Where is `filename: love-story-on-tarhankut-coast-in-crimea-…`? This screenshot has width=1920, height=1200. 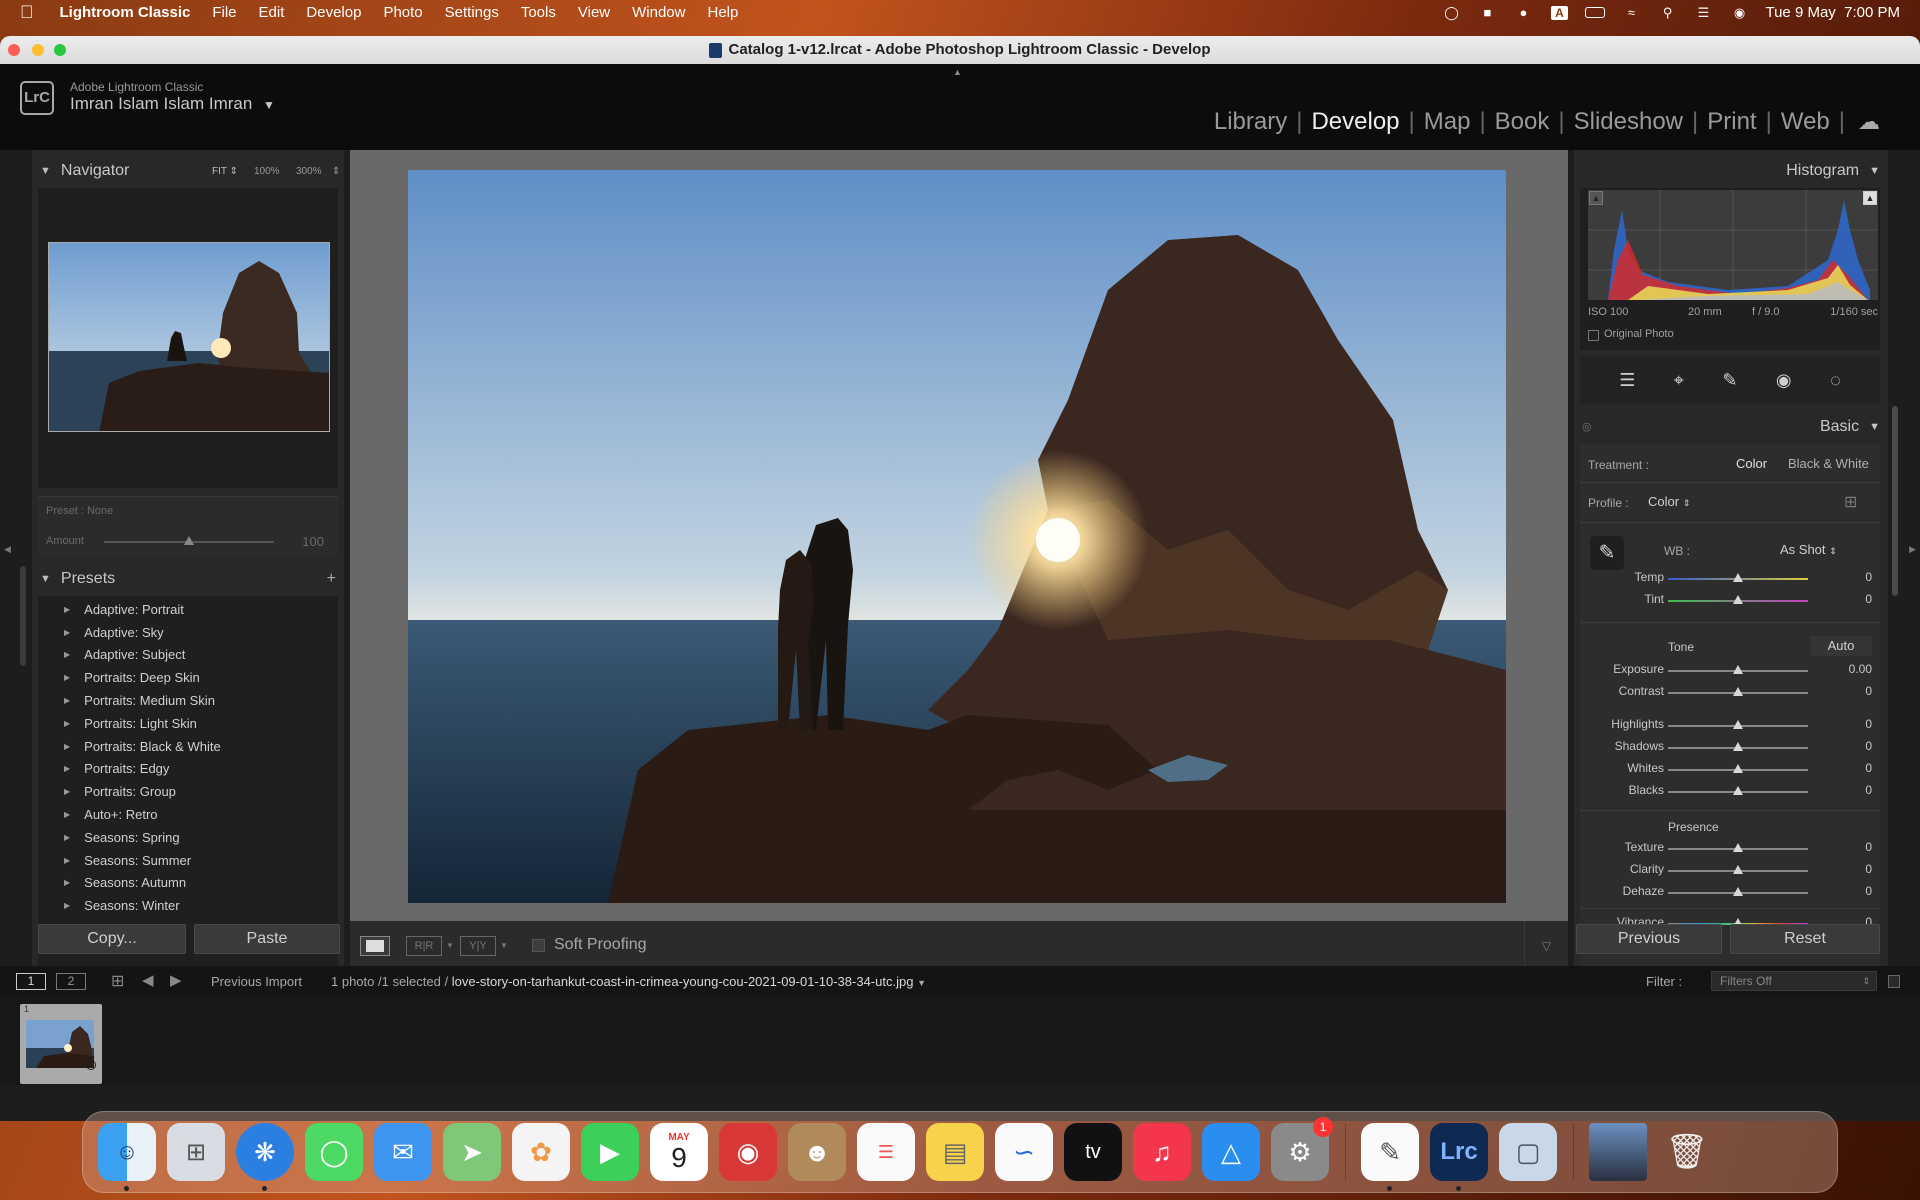
filename: love-story-on-tarhankut-coast-in-crimea-… is located at coordinates (683, 981).